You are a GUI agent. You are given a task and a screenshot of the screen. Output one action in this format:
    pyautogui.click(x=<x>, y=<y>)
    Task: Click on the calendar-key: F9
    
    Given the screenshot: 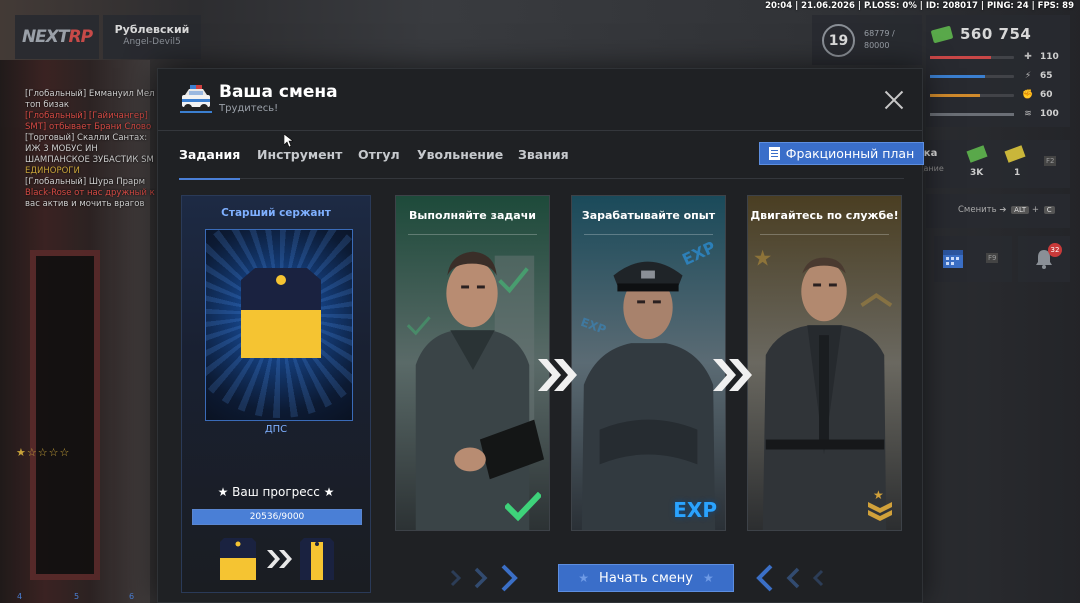 What is the action you would take?
    pyautogui.click(x=992, y=258)
    